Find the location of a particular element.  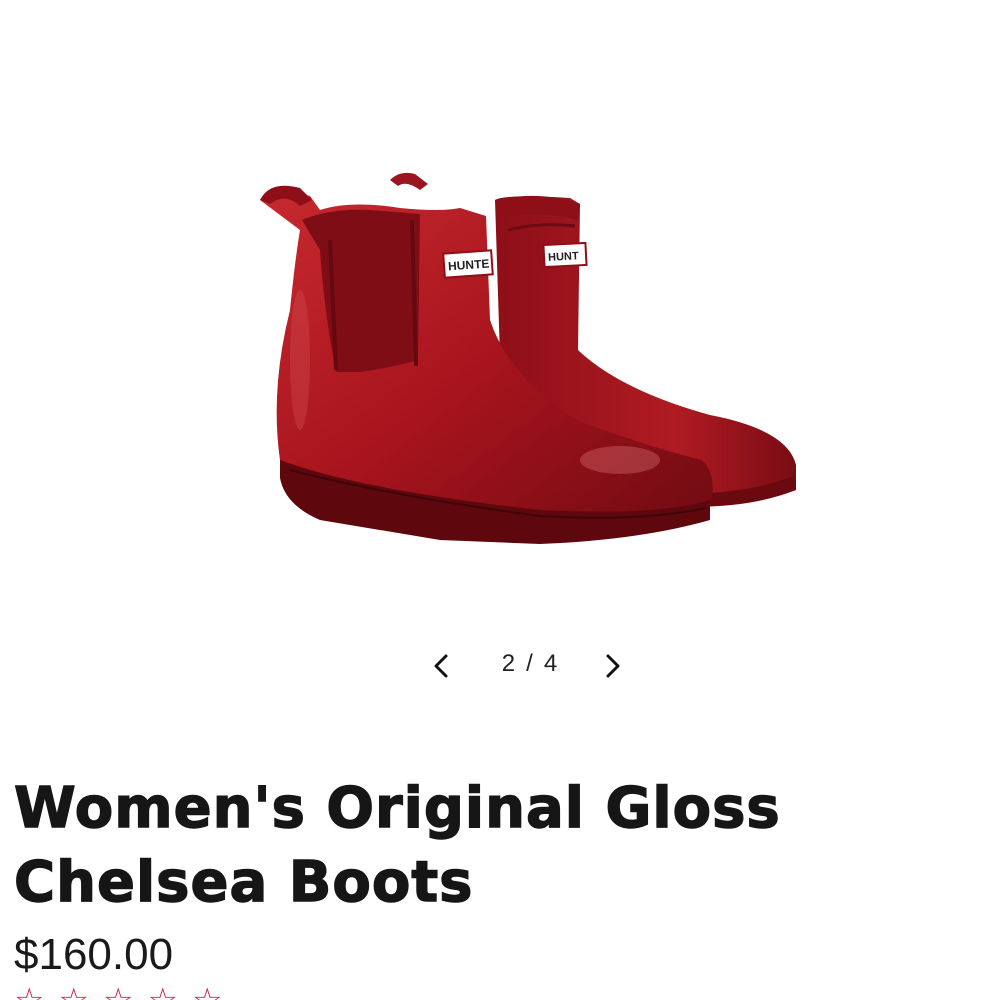

product-price: $160.00 is located at coordinates (94, 954).